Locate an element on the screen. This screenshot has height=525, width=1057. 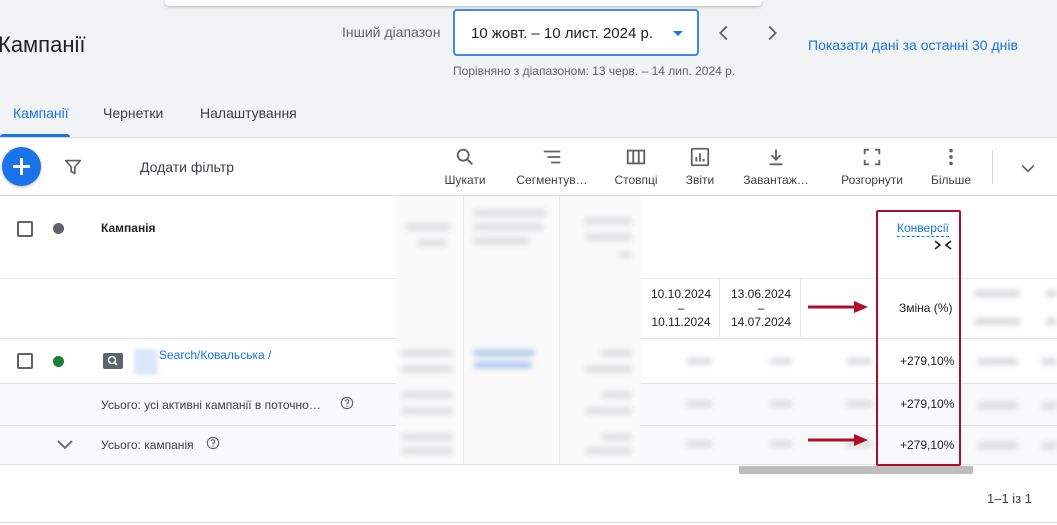
reports-button: Звіти is located at coordinates (700, 166).